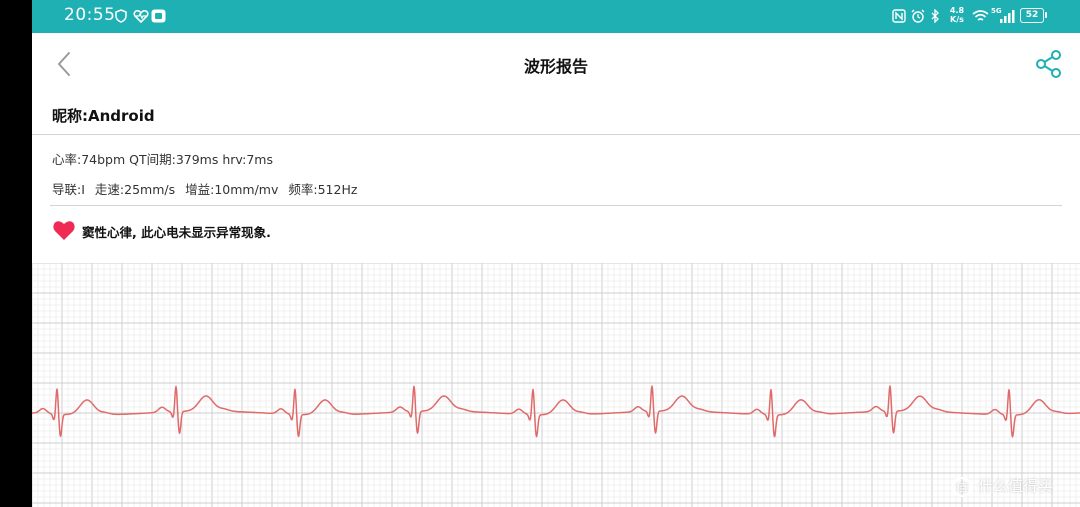 The width and height of the screenshot is (1080, 507). I want to click on speed-value: 走速:25mm/s, so click(135, 189).